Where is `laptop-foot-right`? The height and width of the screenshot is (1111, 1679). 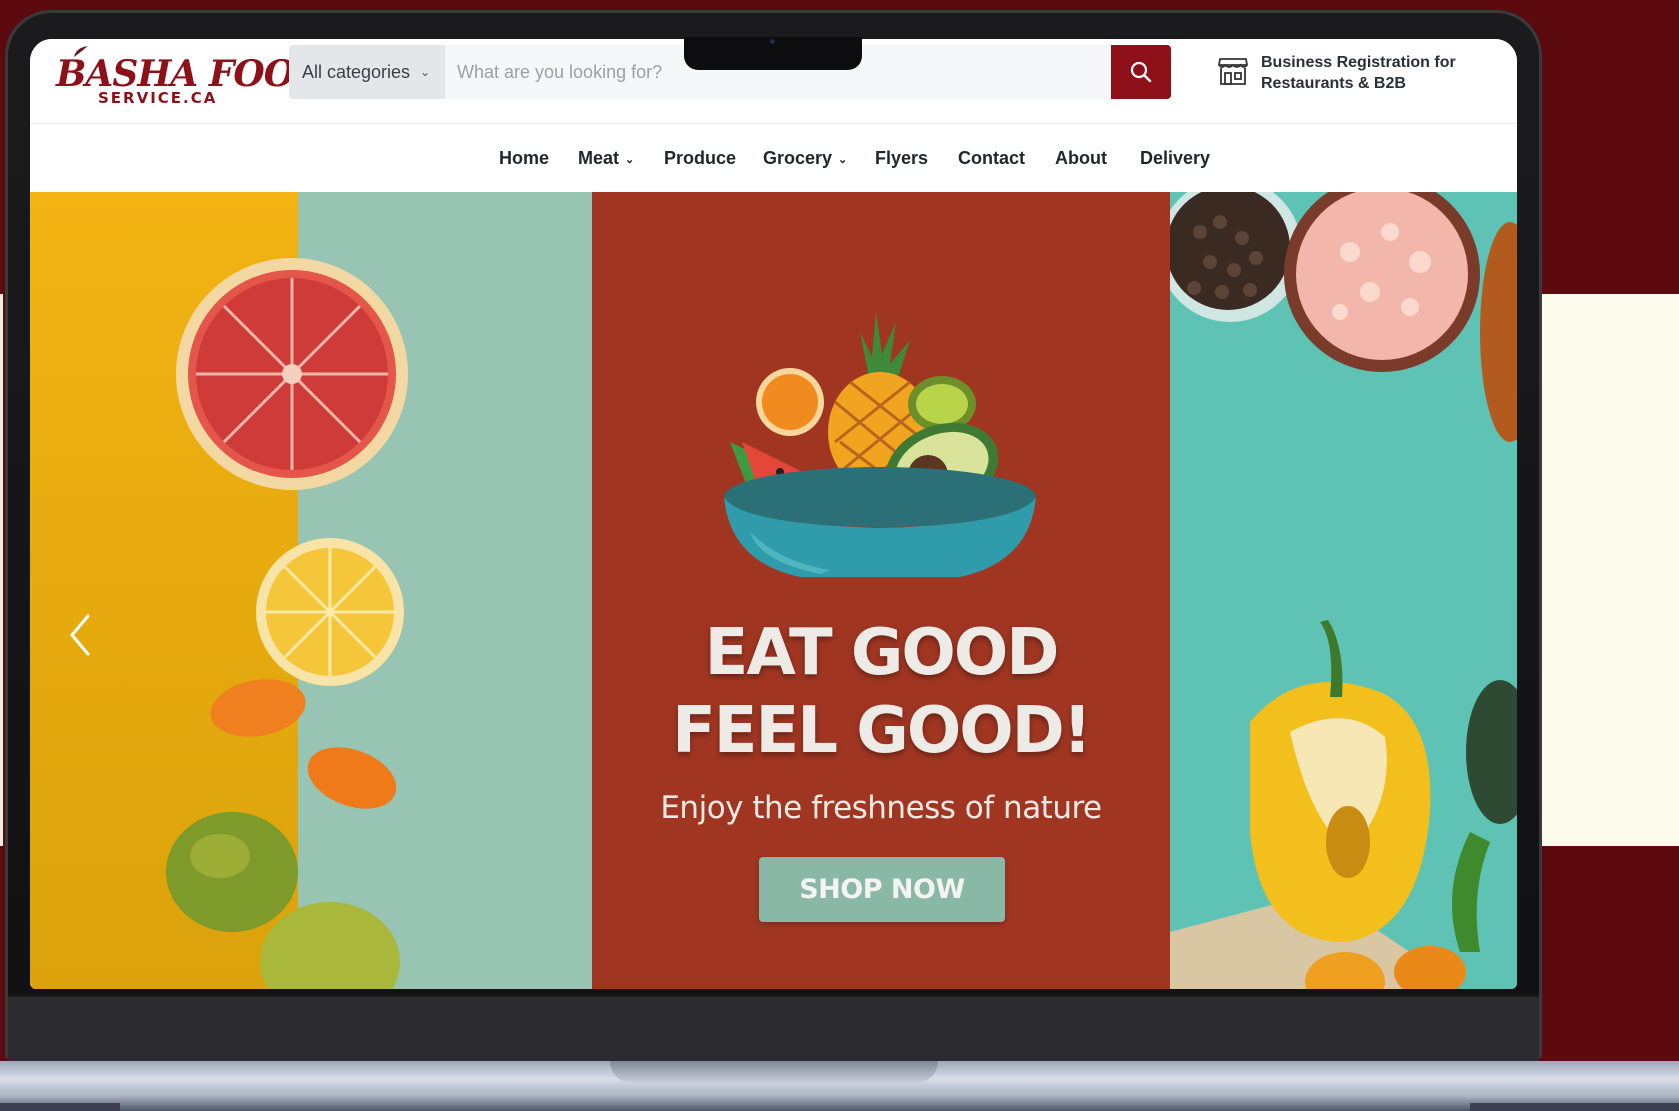
laptop-foot-right is located at coordinates (1574, 1107).